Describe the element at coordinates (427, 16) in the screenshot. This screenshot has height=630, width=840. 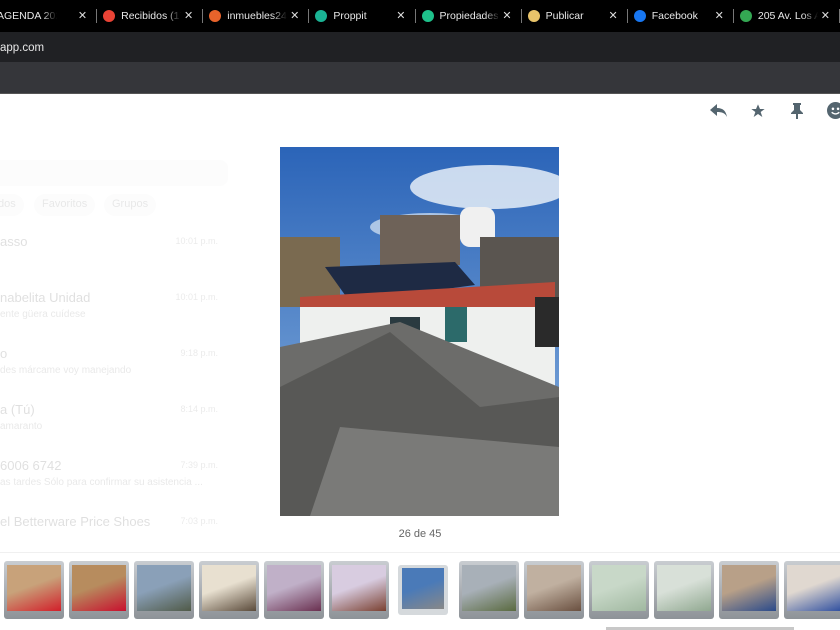
I see `propiedades-icon` at that location.